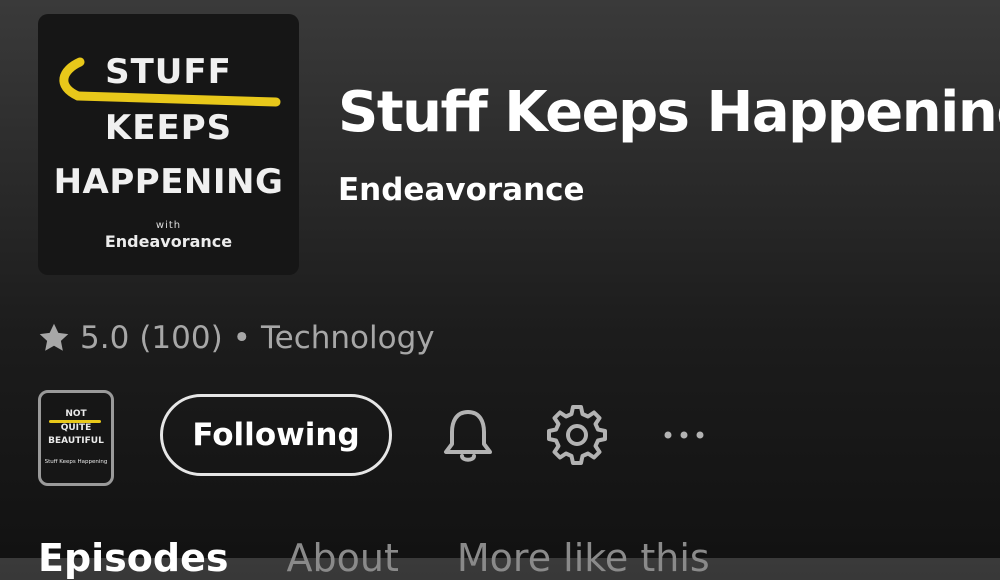 Image resolution: width=1000 pixels, height=580 pixels. Describe the element at coordinates (168, 241) in the screenshot. I see `cover-host-name: Endeavorance` at that location.